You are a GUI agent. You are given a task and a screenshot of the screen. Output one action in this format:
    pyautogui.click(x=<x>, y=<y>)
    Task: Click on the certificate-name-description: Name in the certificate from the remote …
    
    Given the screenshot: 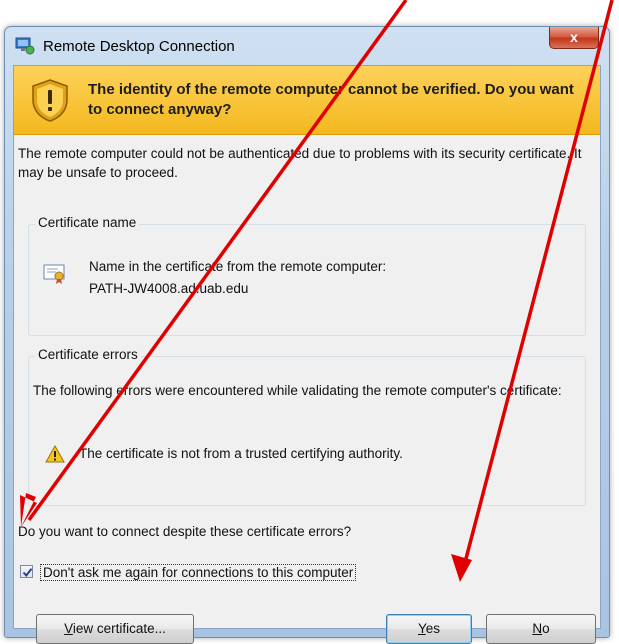 What is the action you would take?
    pyautogui.click(x=238, y=266)
    